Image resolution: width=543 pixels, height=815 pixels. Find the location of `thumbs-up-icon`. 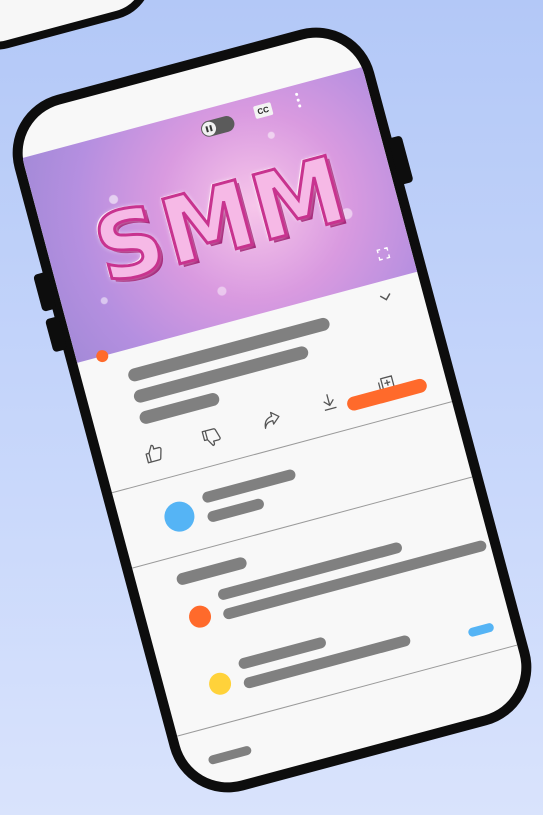

thumbs-up-icon is located at coordinates (154, 453).